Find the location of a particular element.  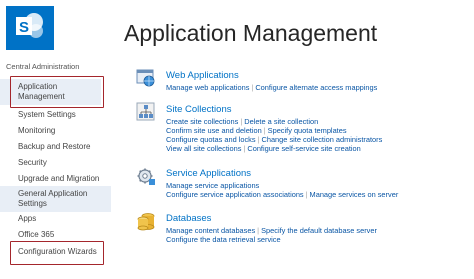

sidebar-item-monitoring: Monitoring is located at coordinates (55, 131).